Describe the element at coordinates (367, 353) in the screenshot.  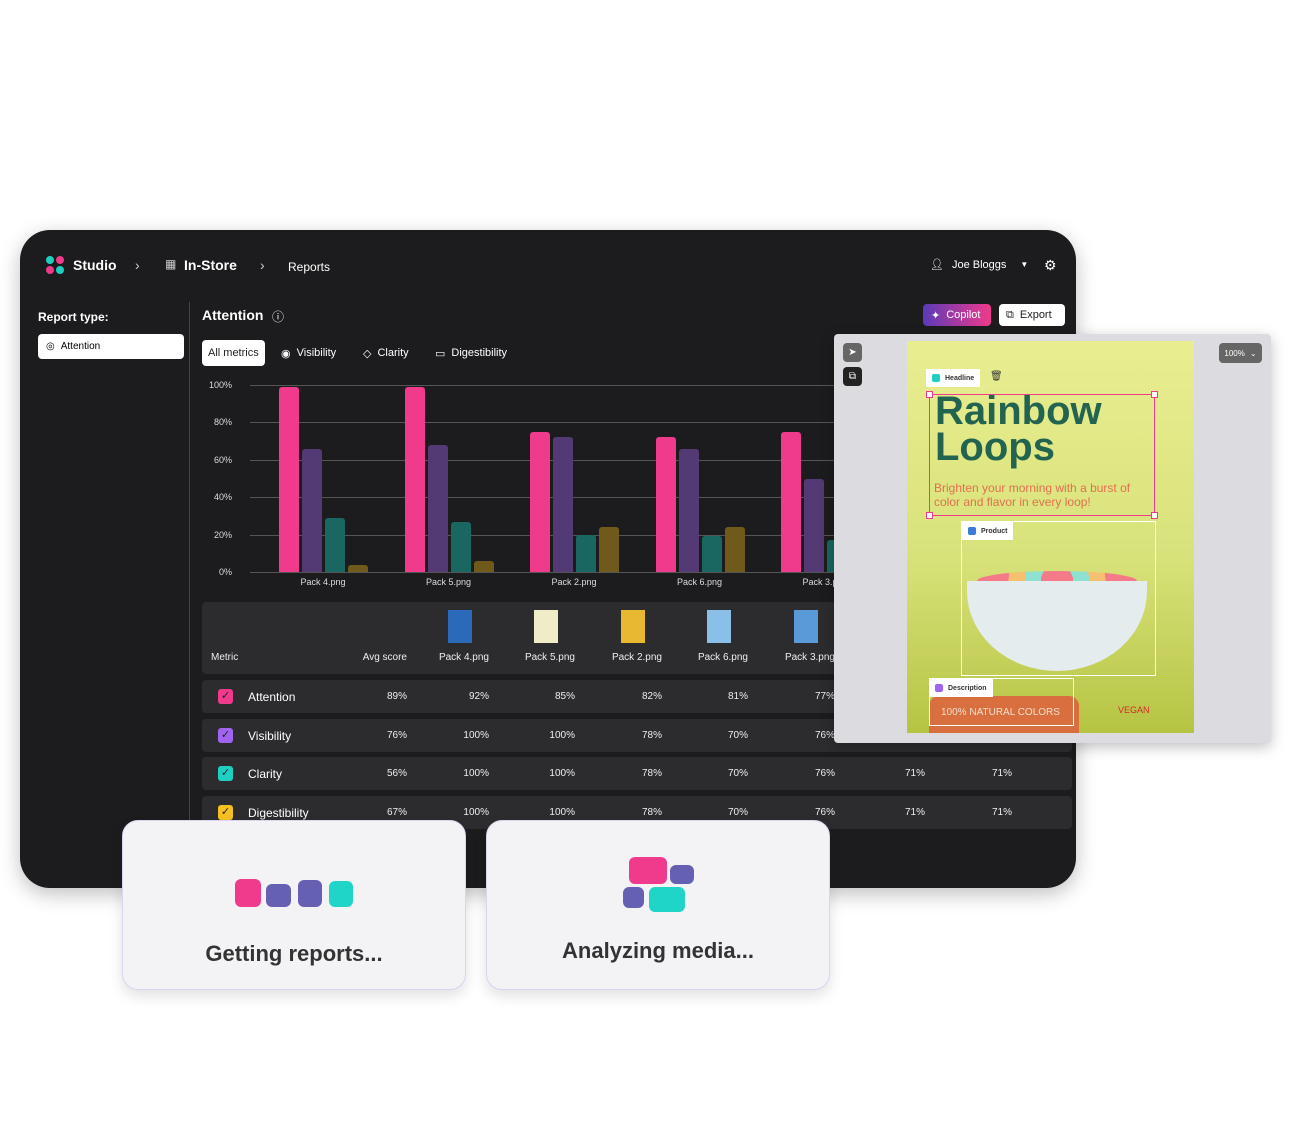
I see `diamond-icon: ◇` at that location.